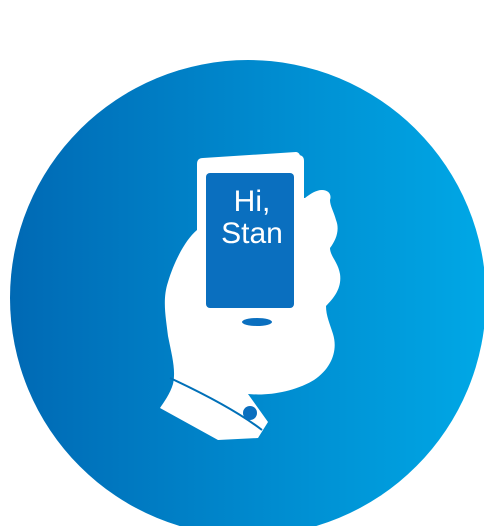 This screenshot has width=484, height=526. Describe the element at coordinates (252, 201) in the screenshot. I see `greeting-line-1: Hi,` at that location.